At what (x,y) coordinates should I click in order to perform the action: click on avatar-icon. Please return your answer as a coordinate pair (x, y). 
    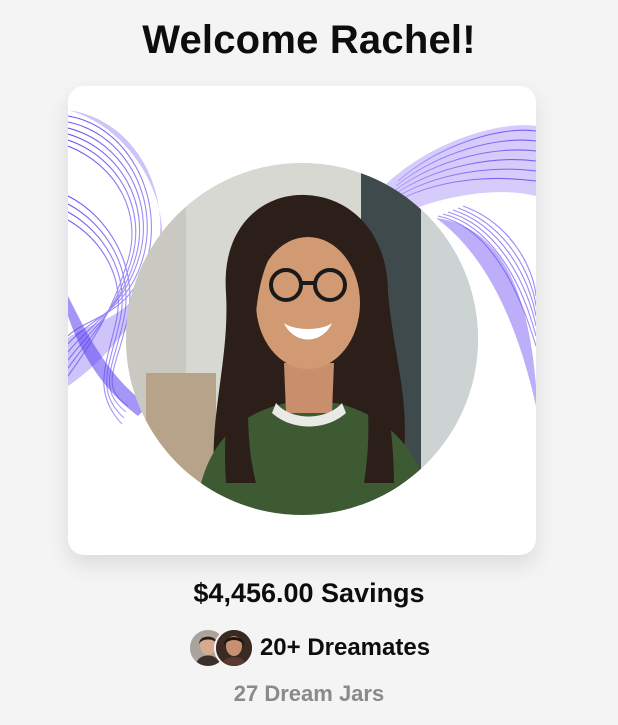
    Looking at the image, I should click on (233, 648).